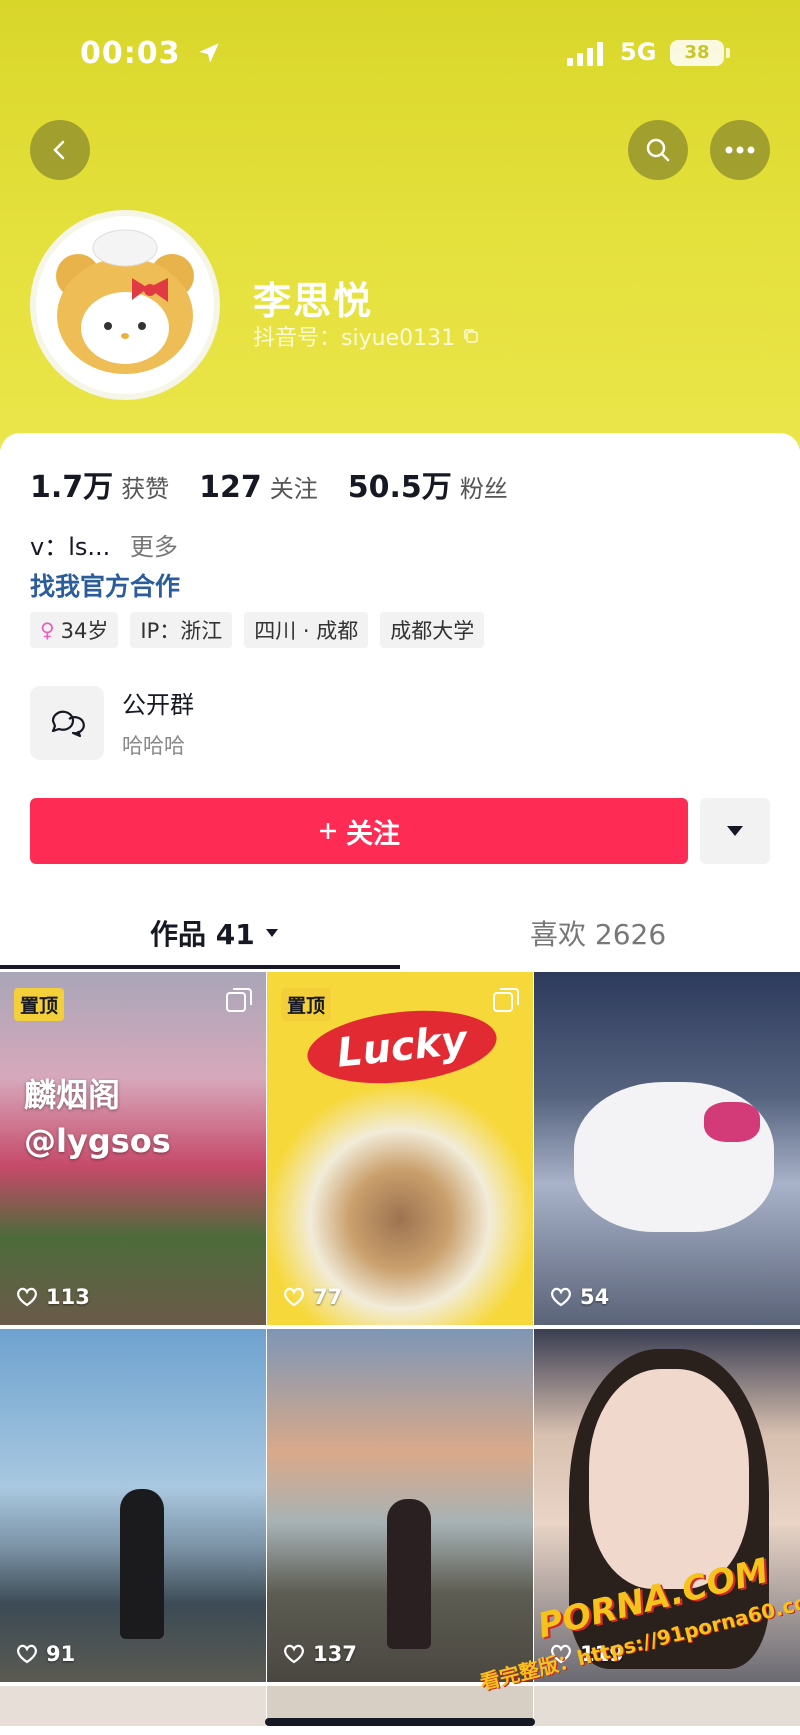 The image size is (800, 1735). I want to click on tag-location-label: 四川 · 成都, so click(306, 631).